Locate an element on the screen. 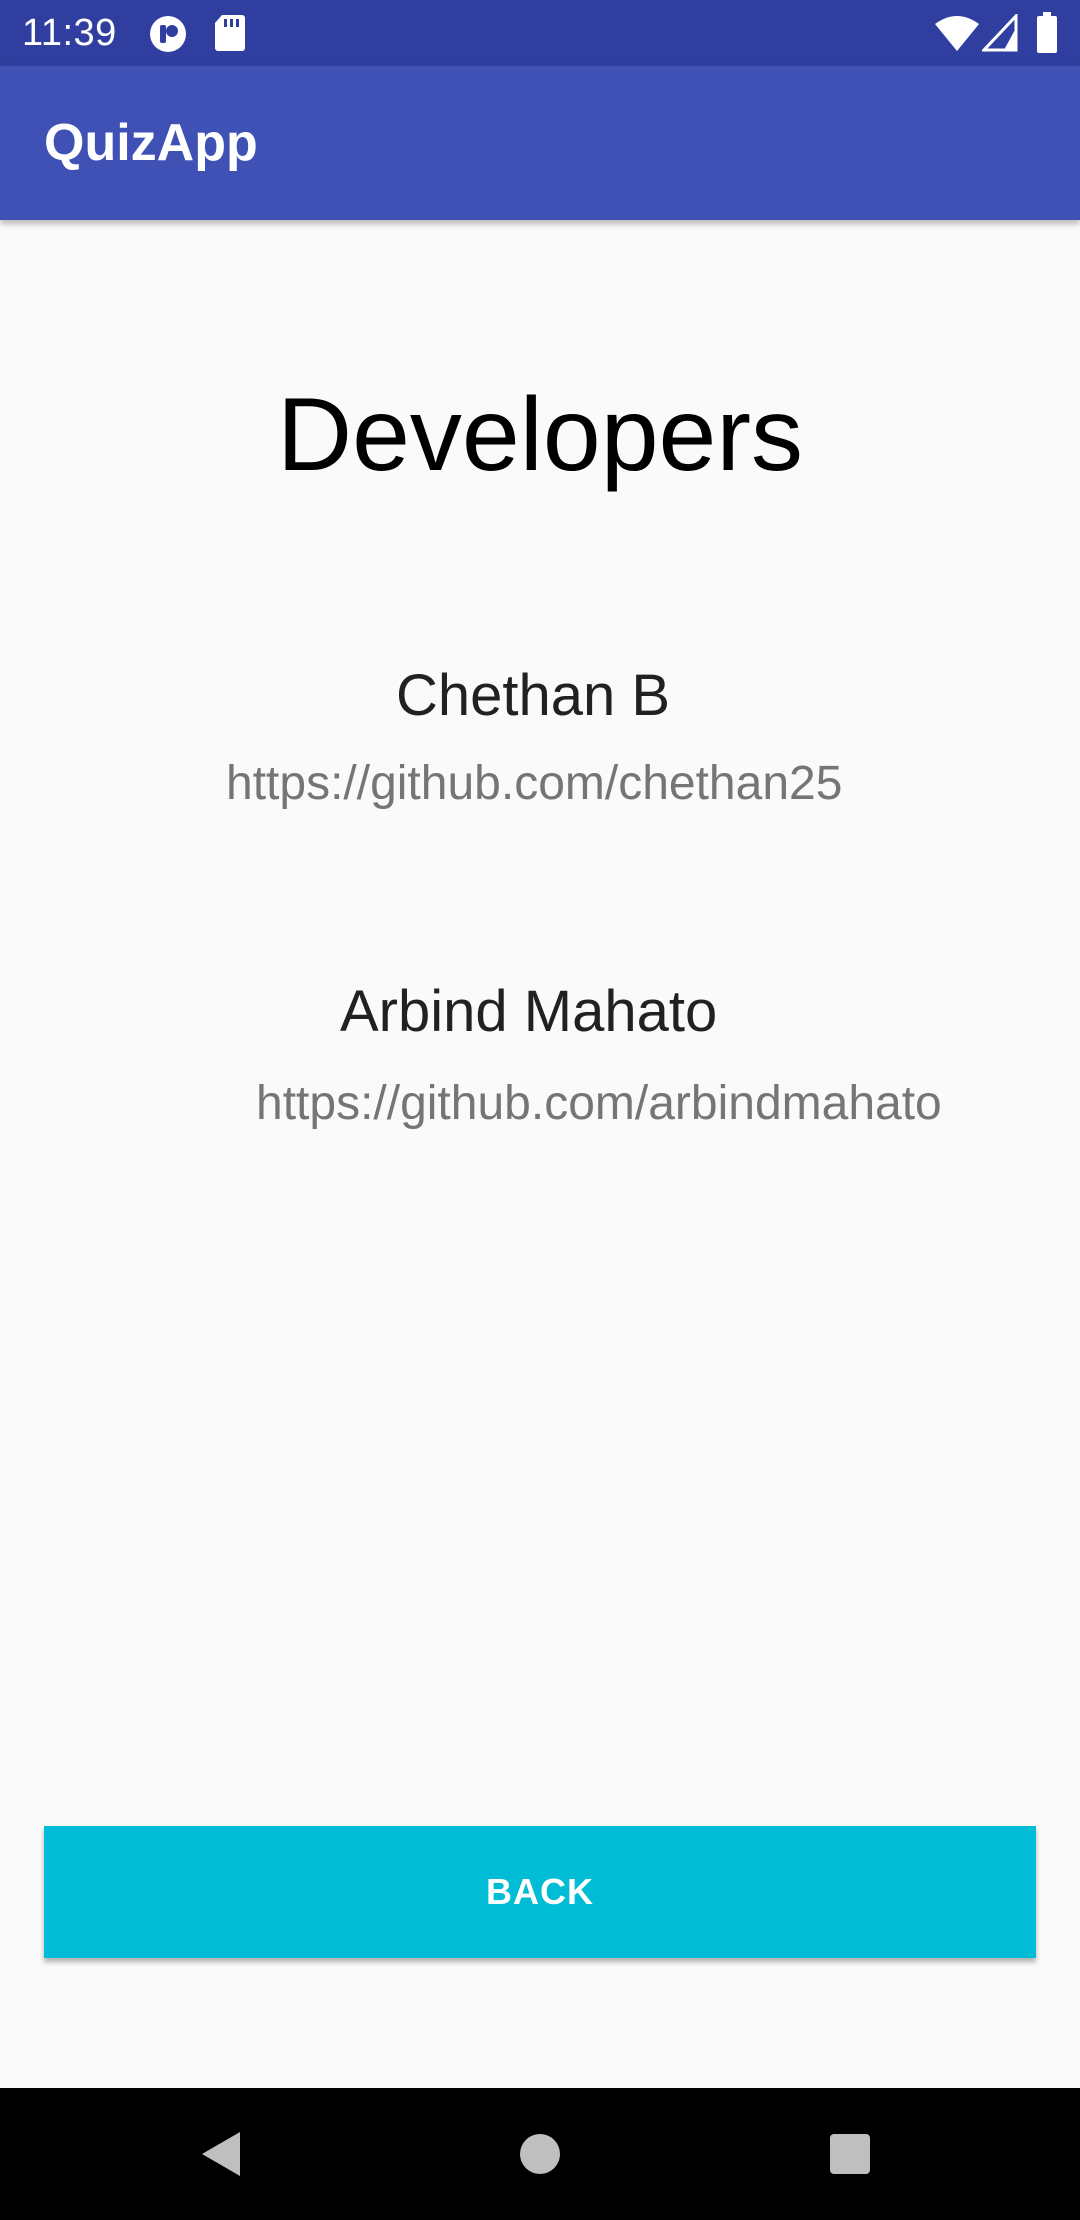 The height and width of the screenshot is (2220, 1080). home-circle-icon is located at coordinates (540, 2154).